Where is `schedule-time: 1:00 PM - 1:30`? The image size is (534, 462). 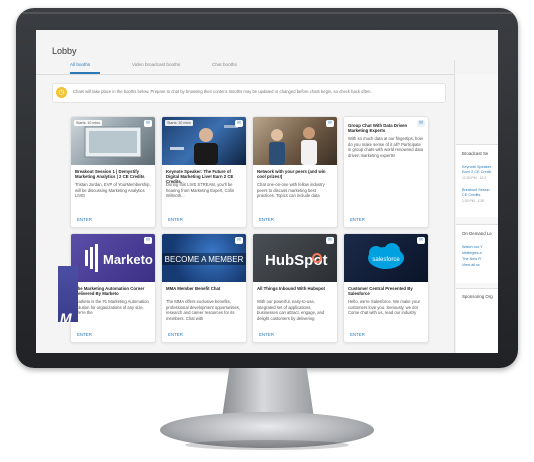
schedule-time: 1:00 PM - 1:30 is located at coordinates (473, 201).